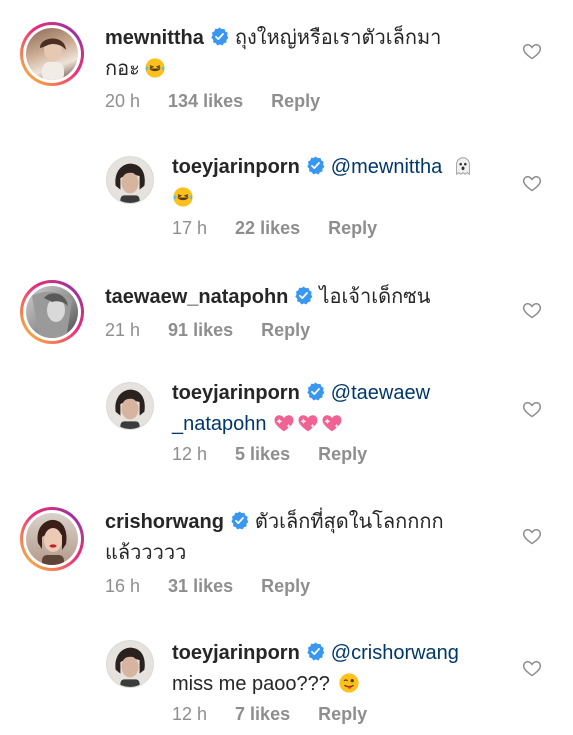 This screenshot has height=735, width=573. Describe the element at coordinates (190, 228) in the screenshot. I see `timestamp: 17 h` at that location.